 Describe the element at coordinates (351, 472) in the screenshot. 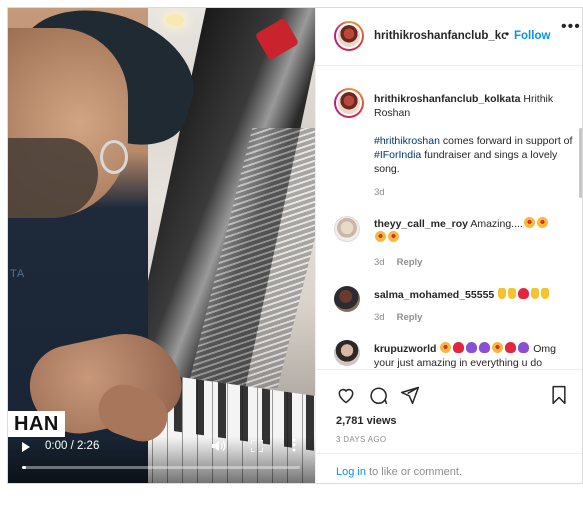

I see `login-link: Log in` at that location.